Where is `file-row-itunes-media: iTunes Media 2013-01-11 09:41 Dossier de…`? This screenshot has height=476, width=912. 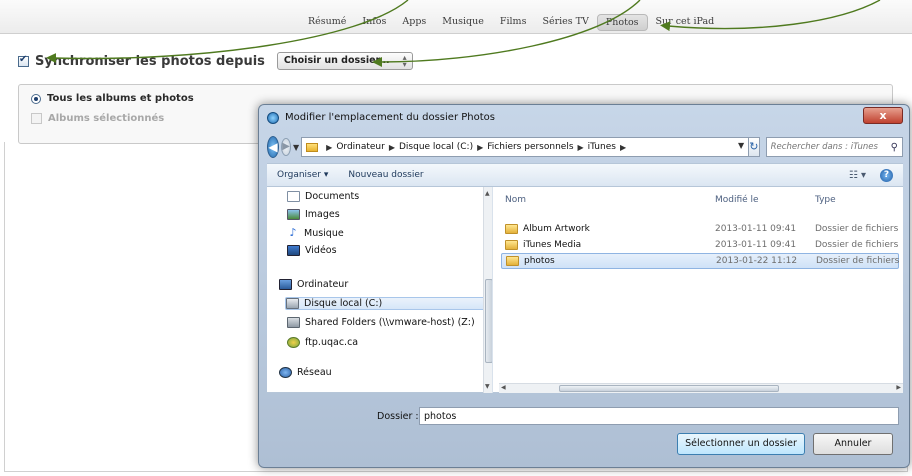
file-row-itunes-media: iTunes Media 2013-01-11 09:41 Dossier de… is located at coordinates (700, 245).